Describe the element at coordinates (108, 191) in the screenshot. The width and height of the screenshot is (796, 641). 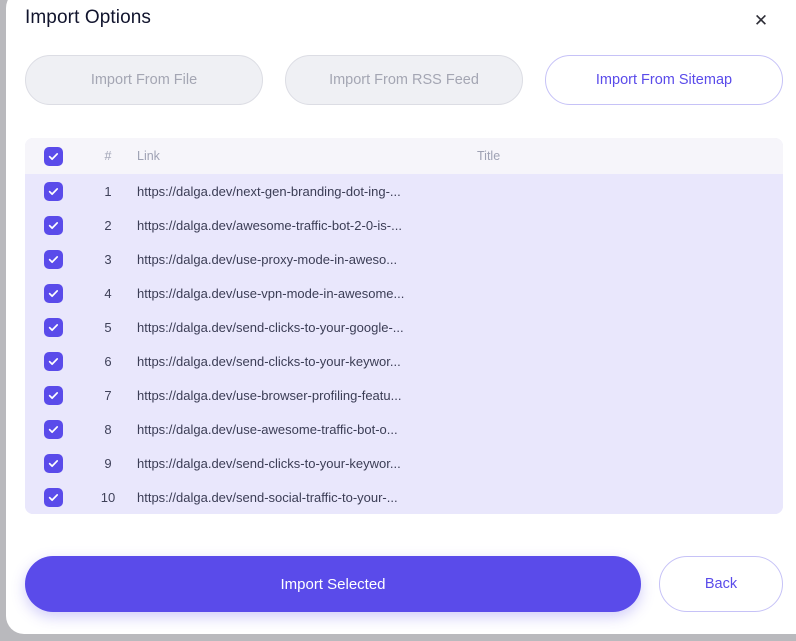
I see `row-number: 1` at that location.